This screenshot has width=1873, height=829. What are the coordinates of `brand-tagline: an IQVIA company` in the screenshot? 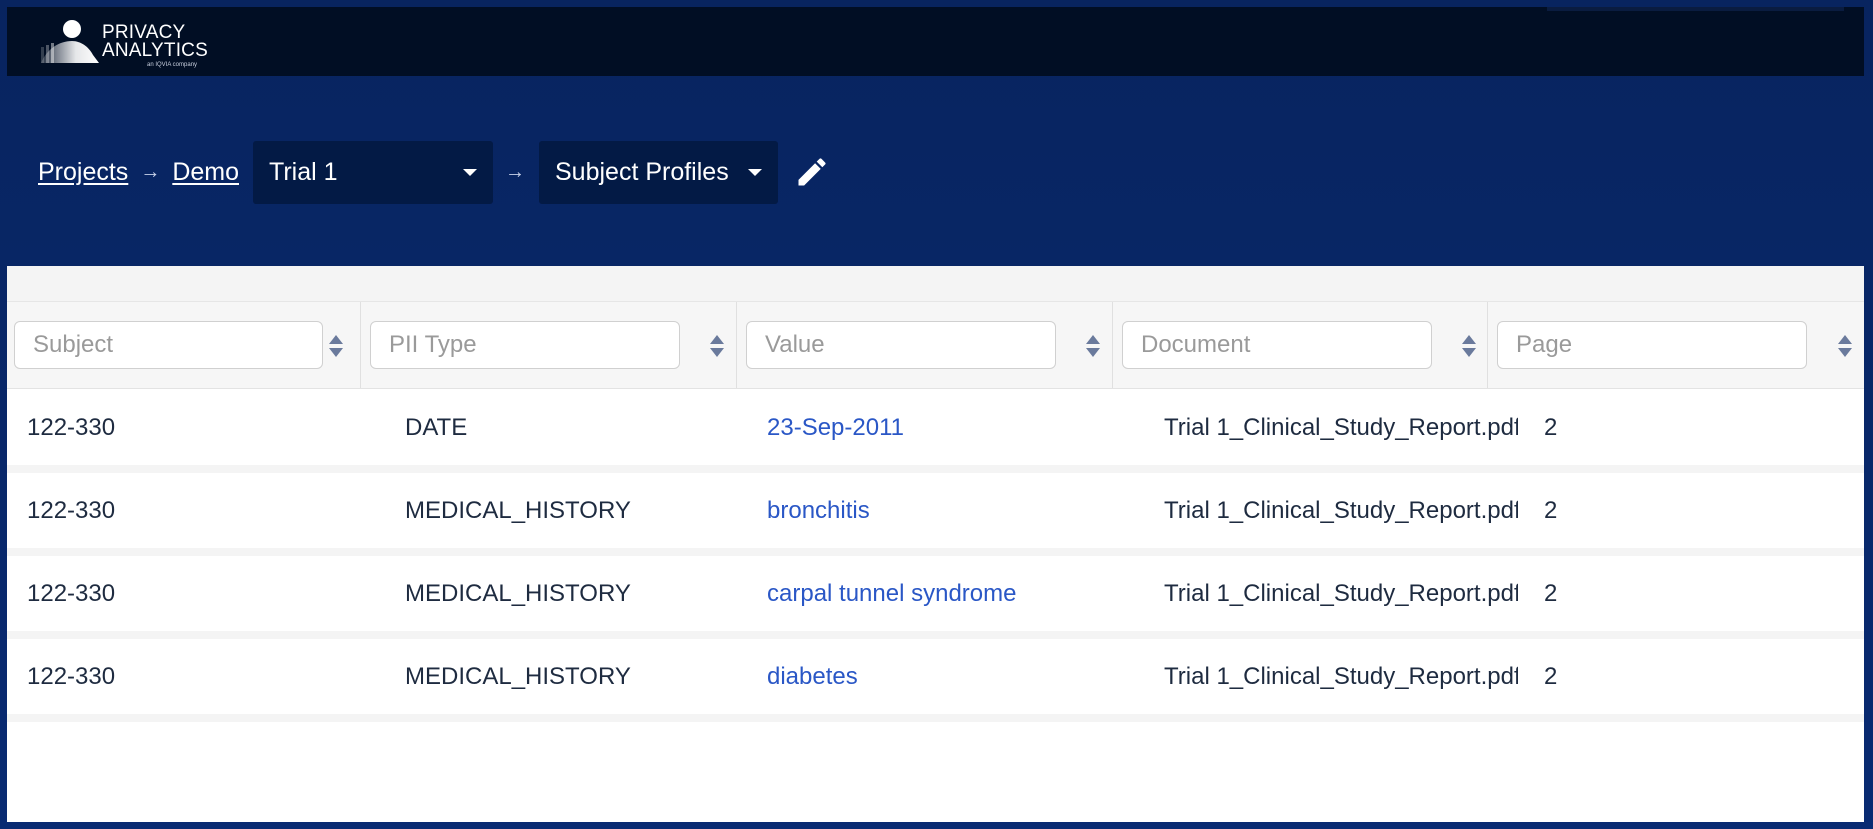 It's located at (172, 65).